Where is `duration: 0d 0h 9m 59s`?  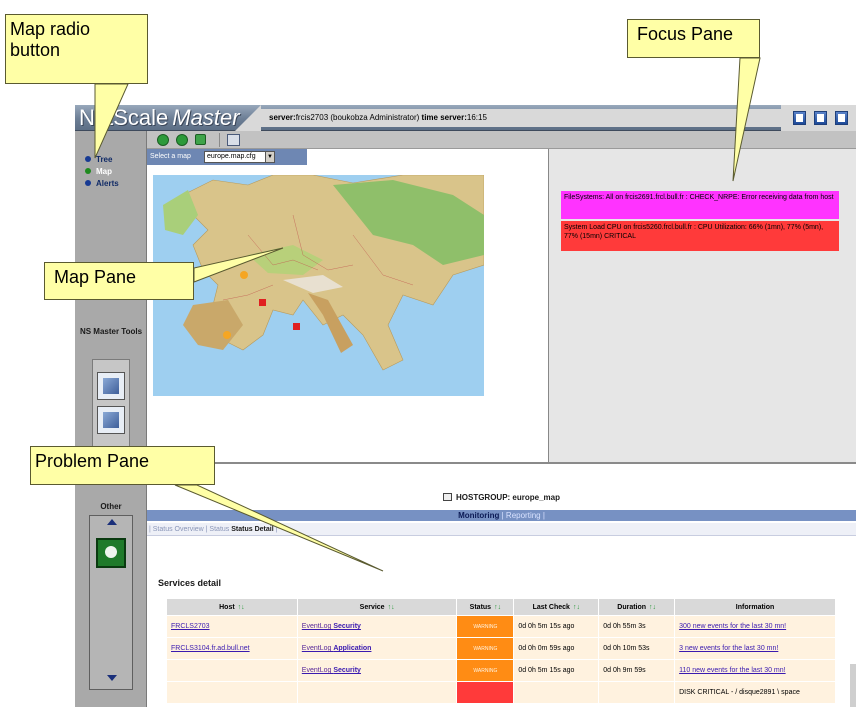 duration: 0d 0h 9m 59s is located at coordinates (637, 670).